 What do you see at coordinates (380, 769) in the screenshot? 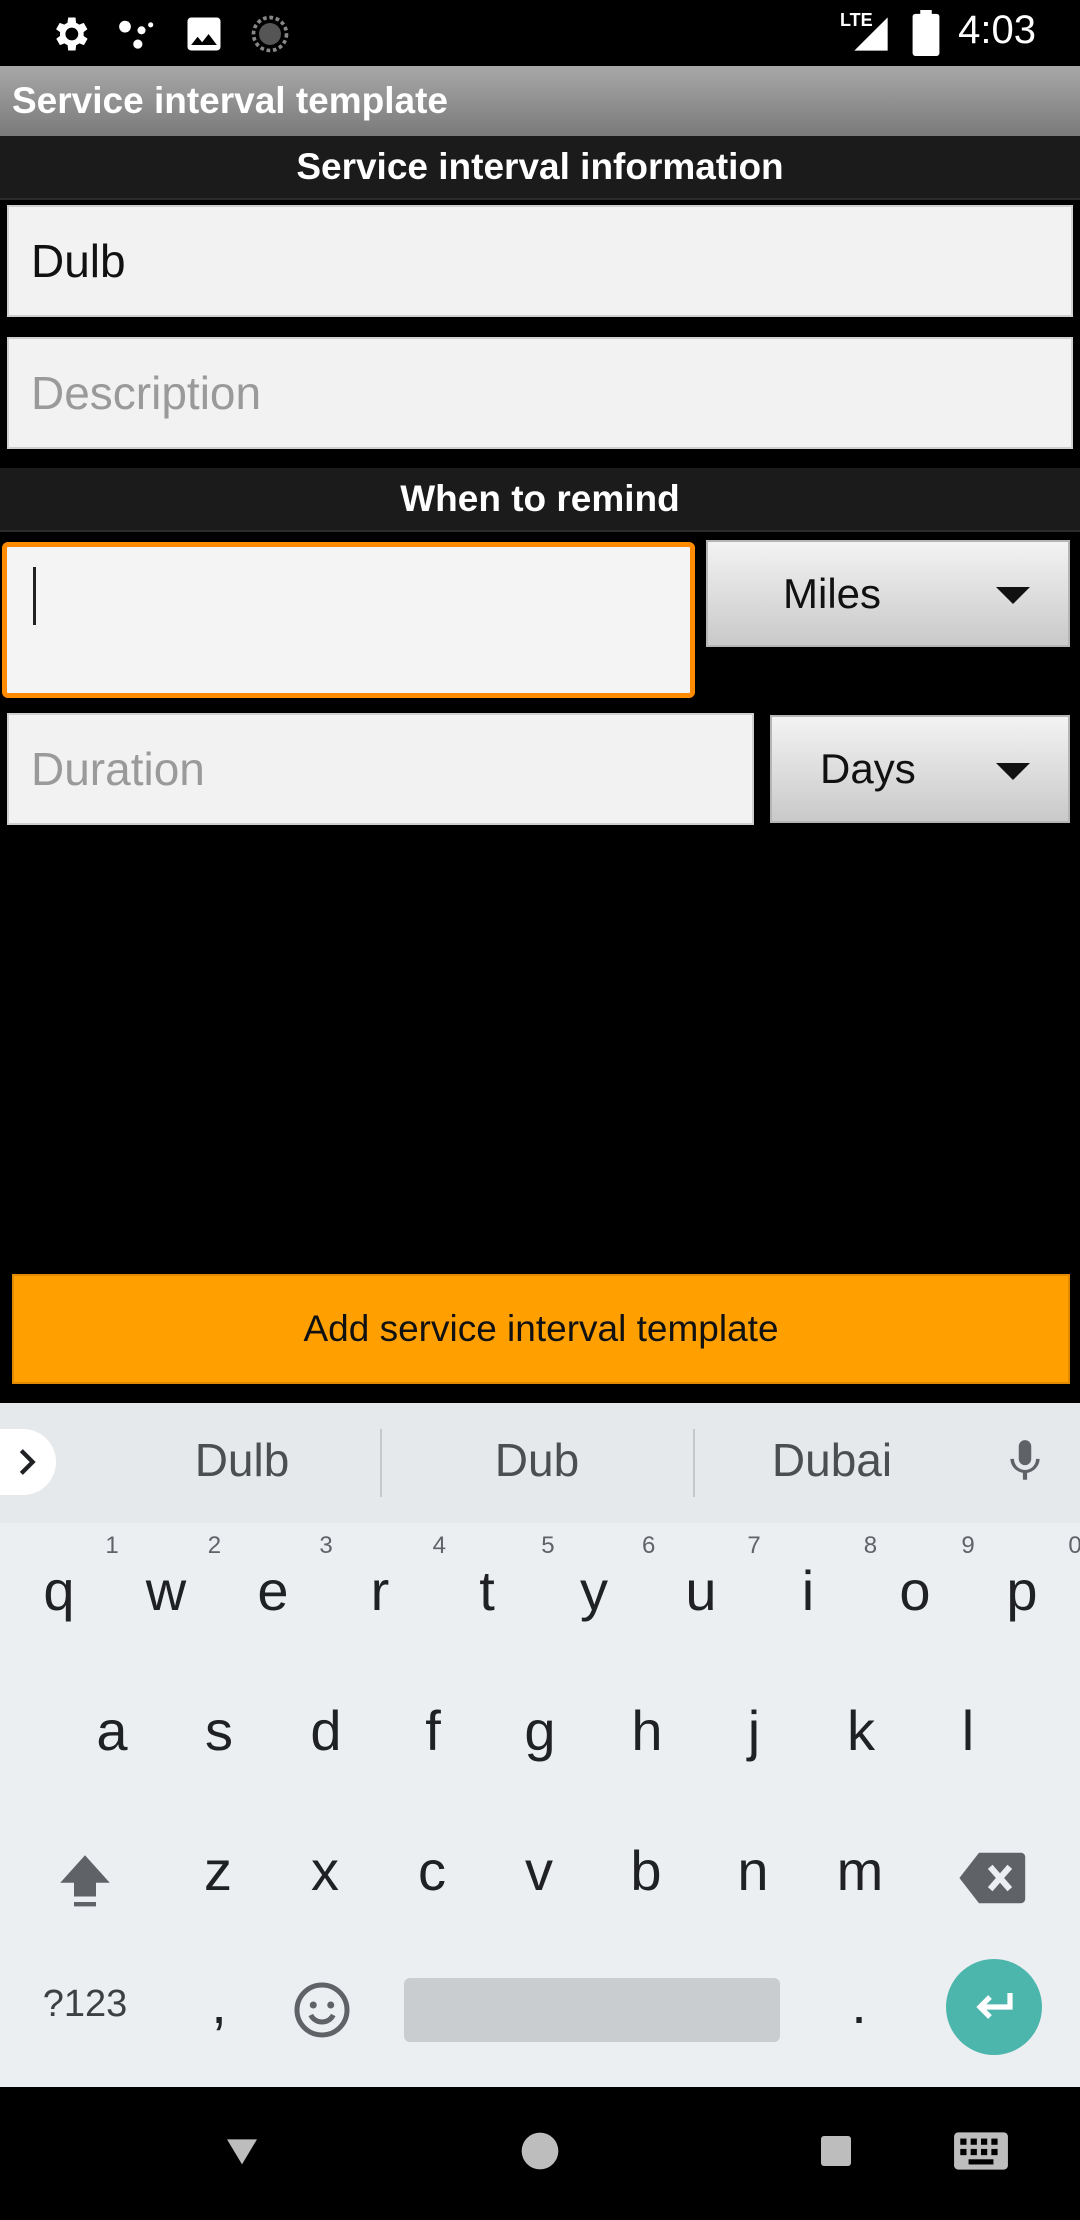
I see `duration-field: Duration` at bounding box center [380, 769].